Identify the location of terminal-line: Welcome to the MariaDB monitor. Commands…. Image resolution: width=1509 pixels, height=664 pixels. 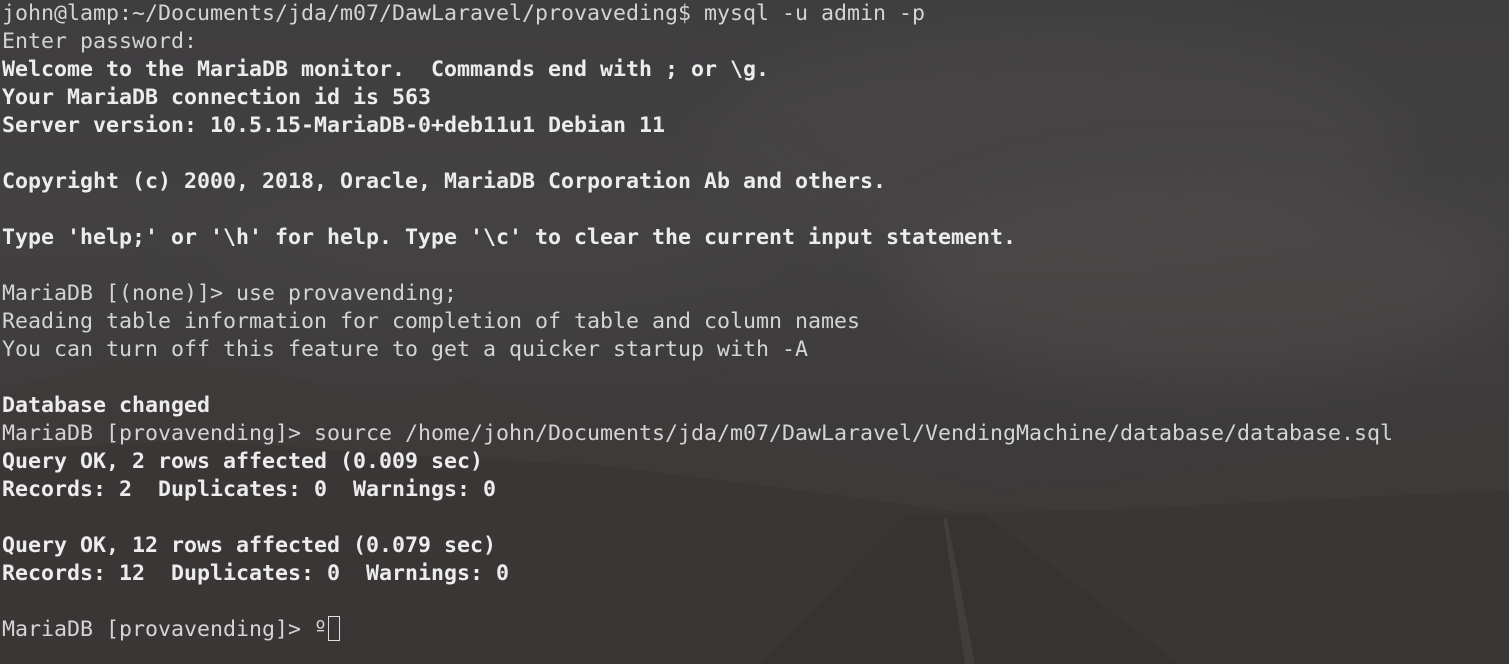
(386, 69).